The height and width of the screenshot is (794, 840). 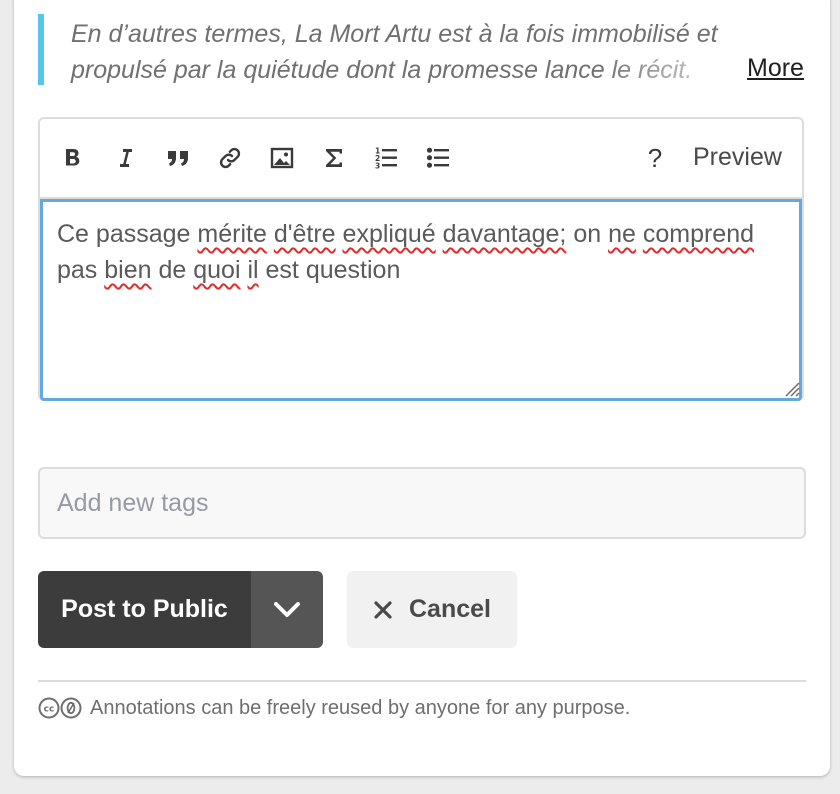 I want to click on svg-text: 3, so click(x=377, y=166).